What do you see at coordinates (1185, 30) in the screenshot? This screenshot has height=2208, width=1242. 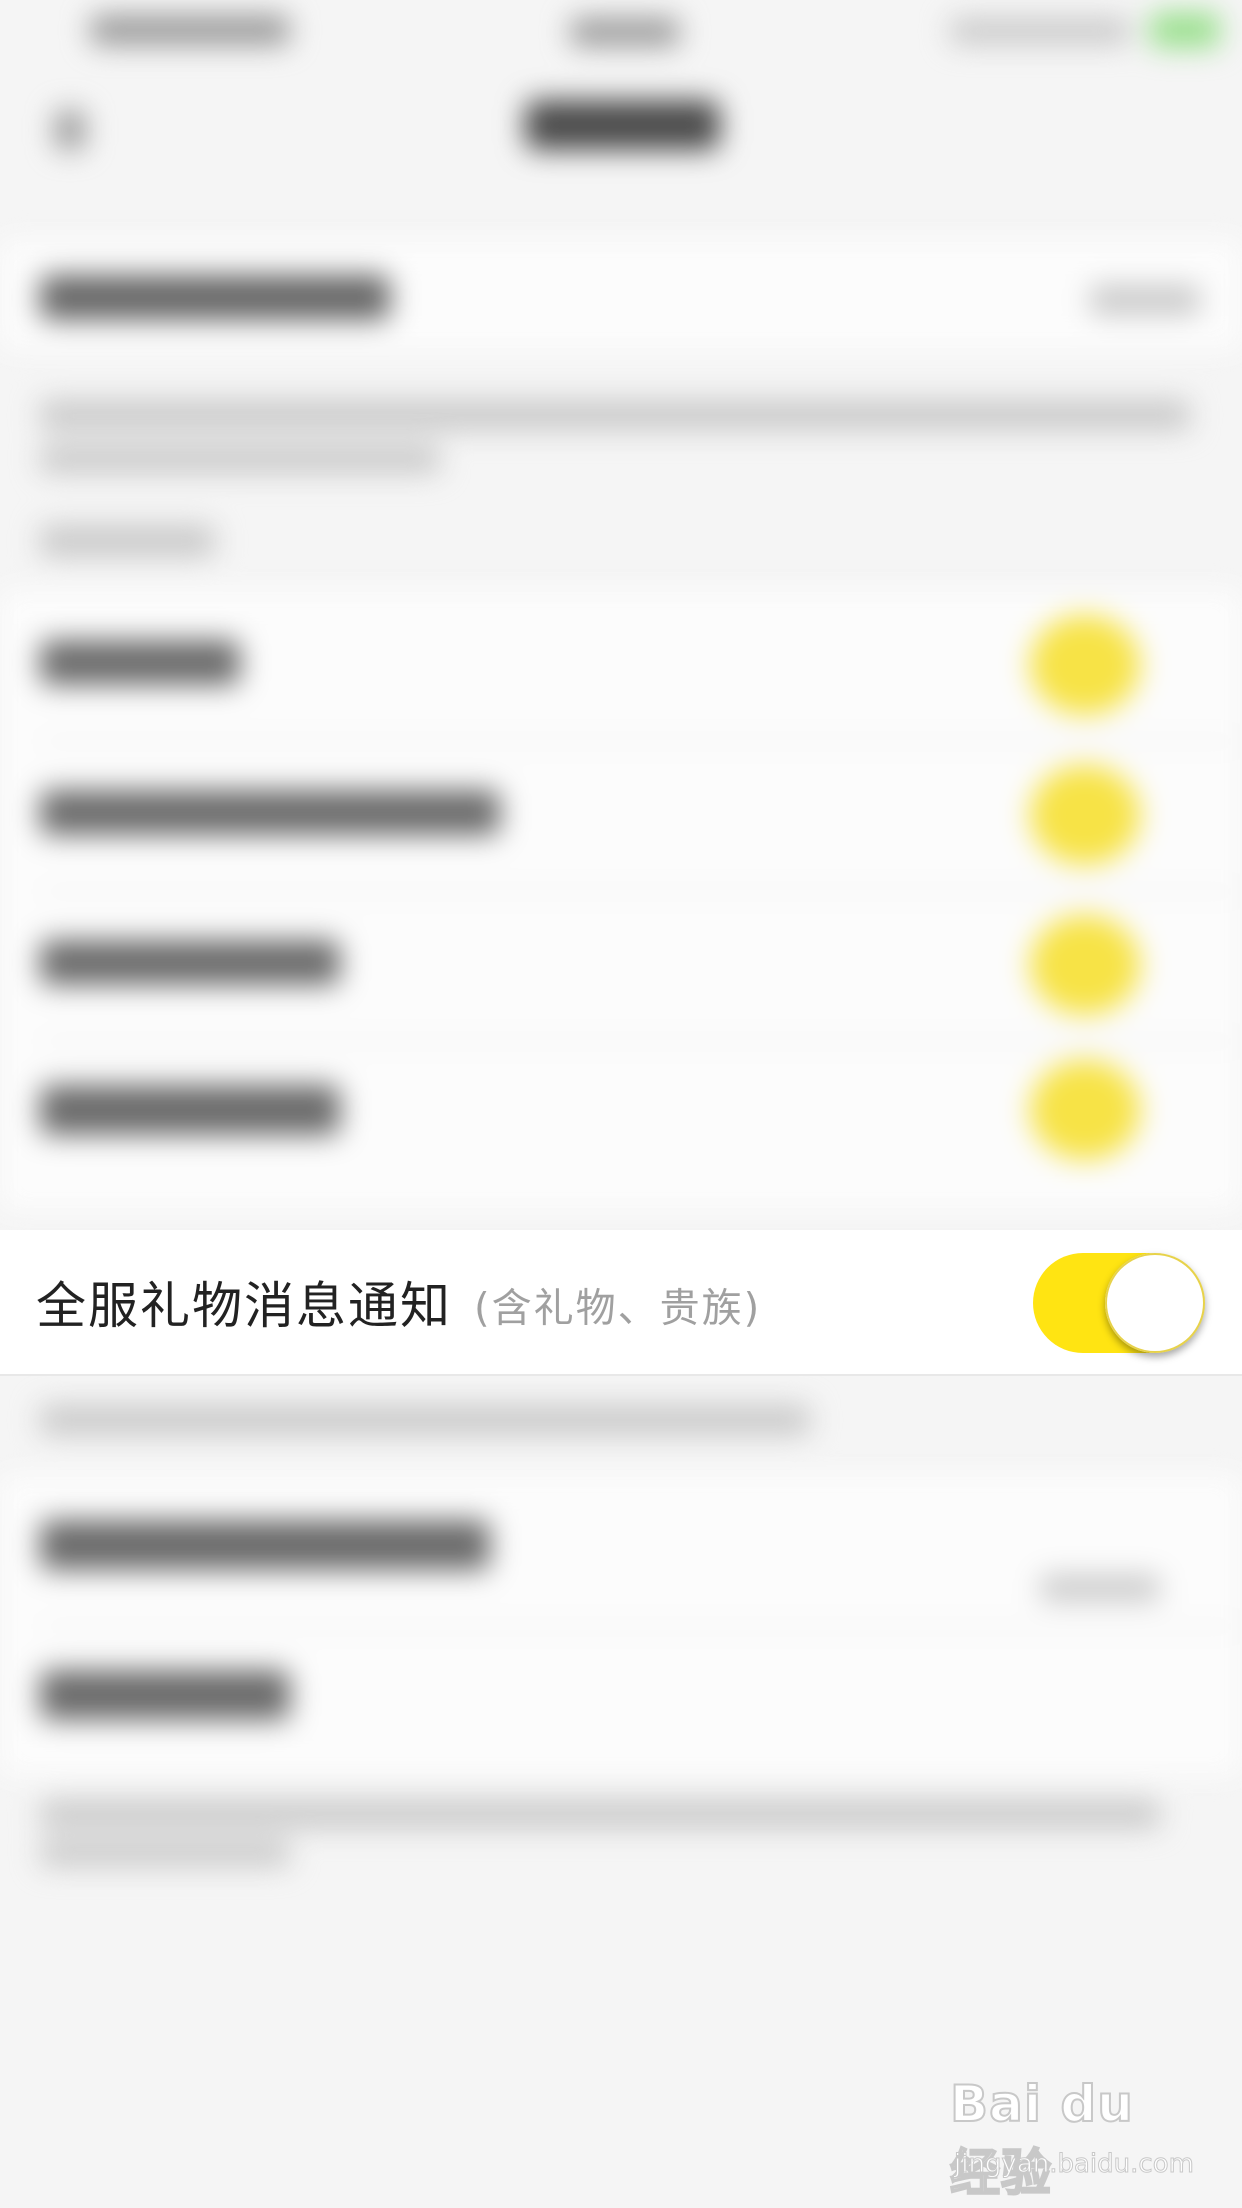 I see `battery-blur` at bounding box center [1185, 30].